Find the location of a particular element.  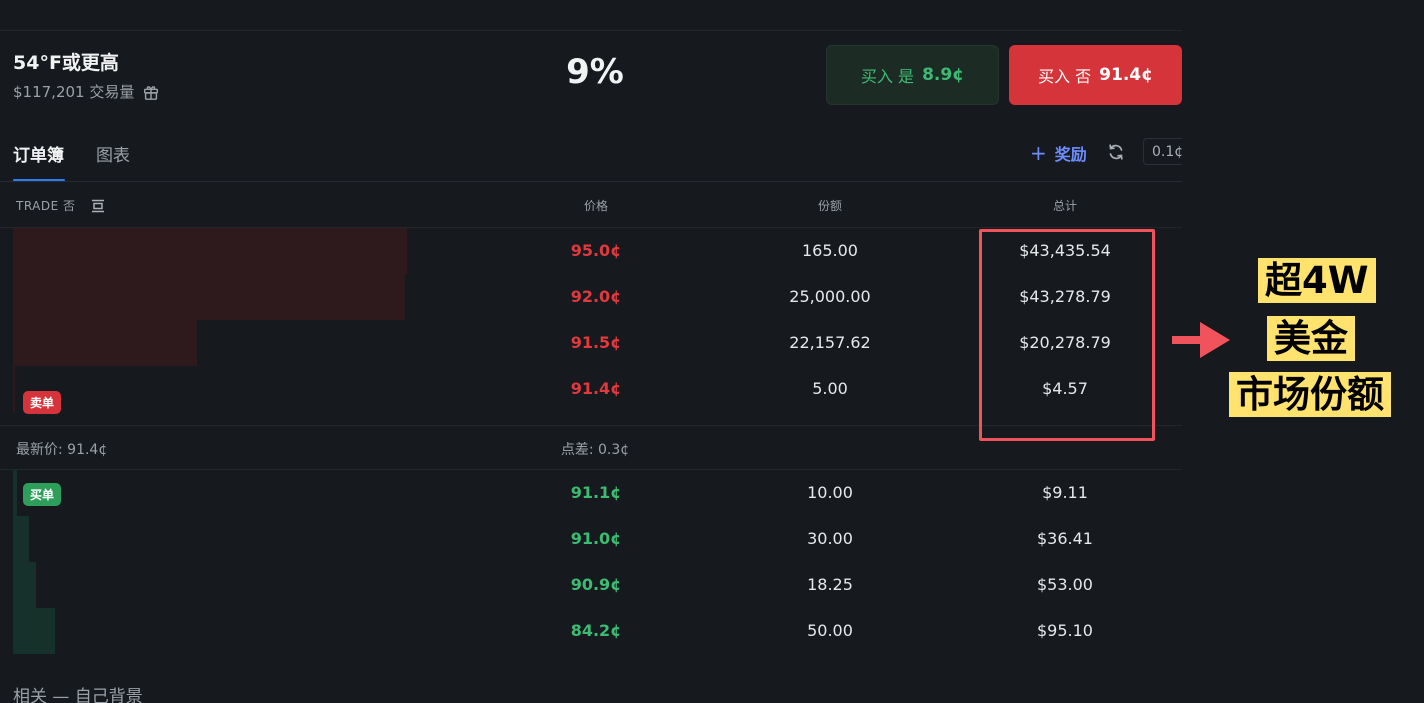

buy-no-button: 买入 否 91.4¢ is located at coordinates (1095, 75).